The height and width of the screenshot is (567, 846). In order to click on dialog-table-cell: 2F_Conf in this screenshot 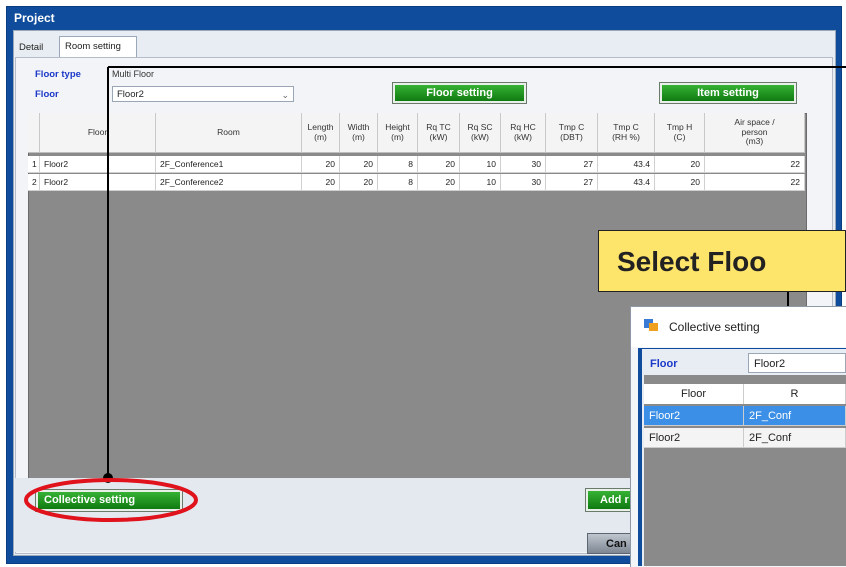, I will do `click(795, 438)`.